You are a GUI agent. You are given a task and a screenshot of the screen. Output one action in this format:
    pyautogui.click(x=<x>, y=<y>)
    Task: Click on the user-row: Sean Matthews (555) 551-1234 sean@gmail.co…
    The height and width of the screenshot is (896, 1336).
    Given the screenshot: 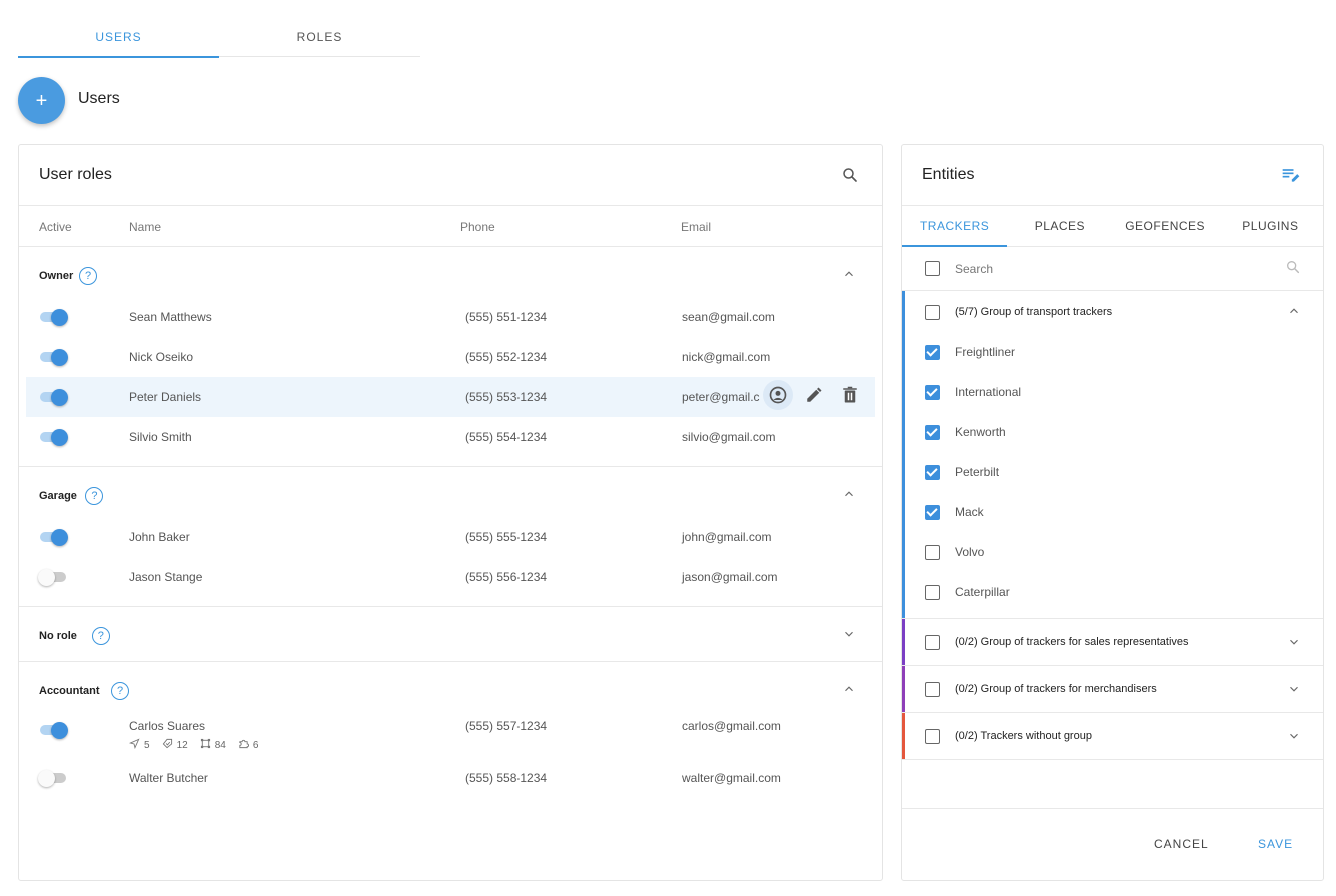 What is the action you would take?
    pyautogui.click(x=450, y=317)
    